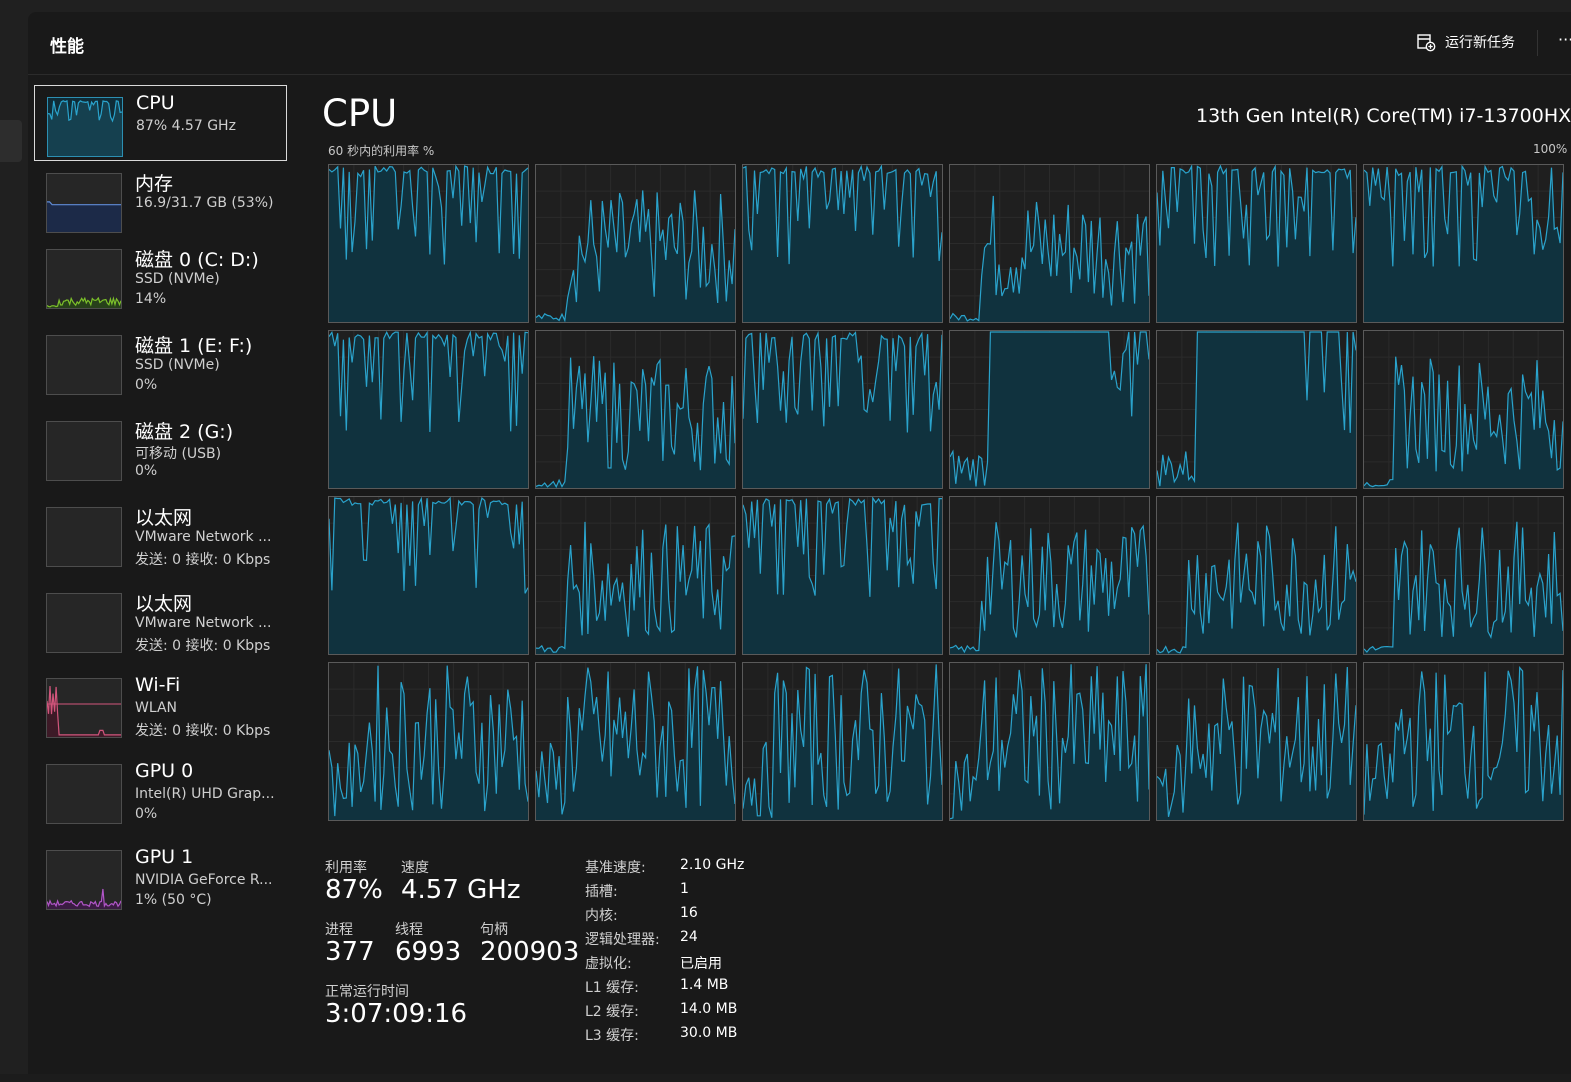 This screenshot has height=1082, width=1571. I want to click on sidebar-item-ethernet-2: 以太网 VMware Network ... 发送: 0 接收: 0 Kbps, so click(160, 621).